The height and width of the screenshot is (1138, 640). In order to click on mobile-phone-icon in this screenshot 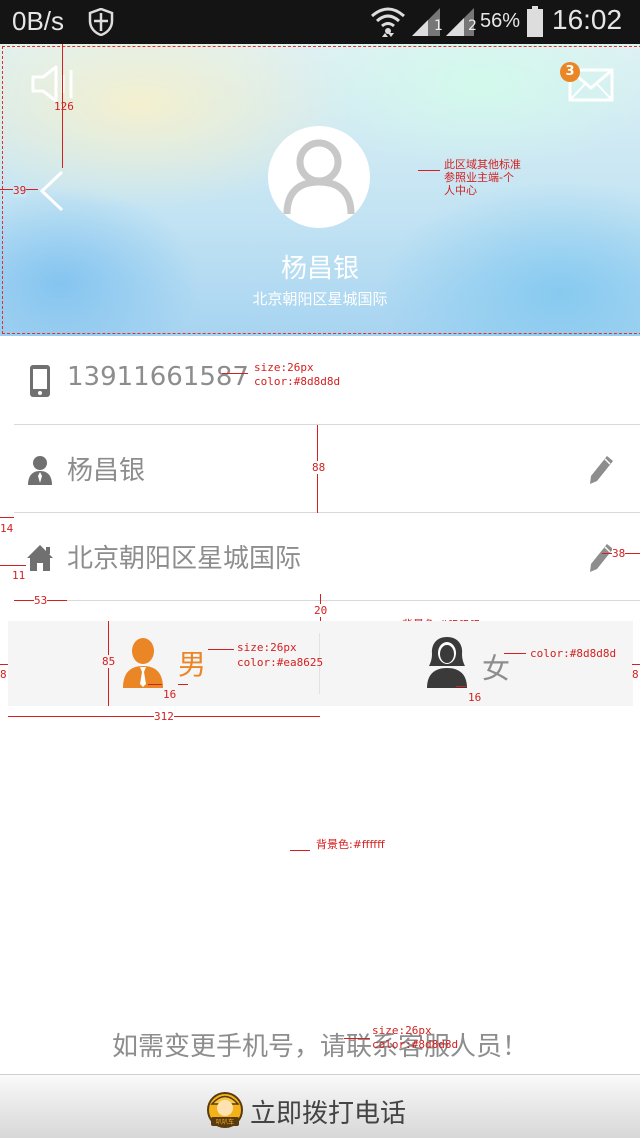, I will do `click(40, 381)`.